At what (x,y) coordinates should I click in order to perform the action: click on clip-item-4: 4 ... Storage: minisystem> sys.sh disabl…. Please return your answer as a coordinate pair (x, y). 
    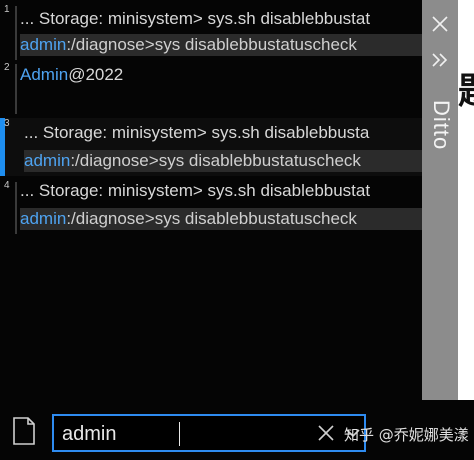
    Looking at the image, I should click on (211, 208).